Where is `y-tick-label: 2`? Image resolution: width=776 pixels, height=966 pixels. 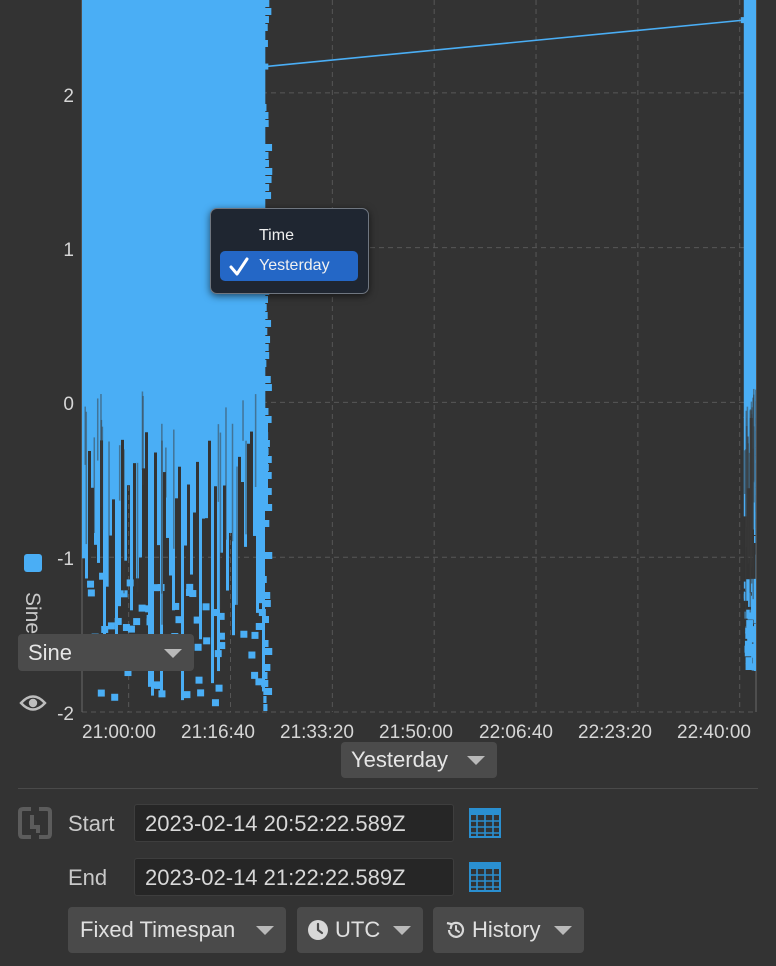 y-tick-label: 2 is located at coordinates (68, 96).